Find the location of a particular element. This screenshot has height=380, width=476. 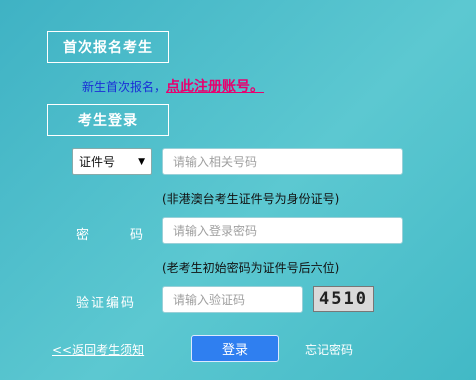

first-signup-title: 首次报名考生 is located at coordinates (108, 48).